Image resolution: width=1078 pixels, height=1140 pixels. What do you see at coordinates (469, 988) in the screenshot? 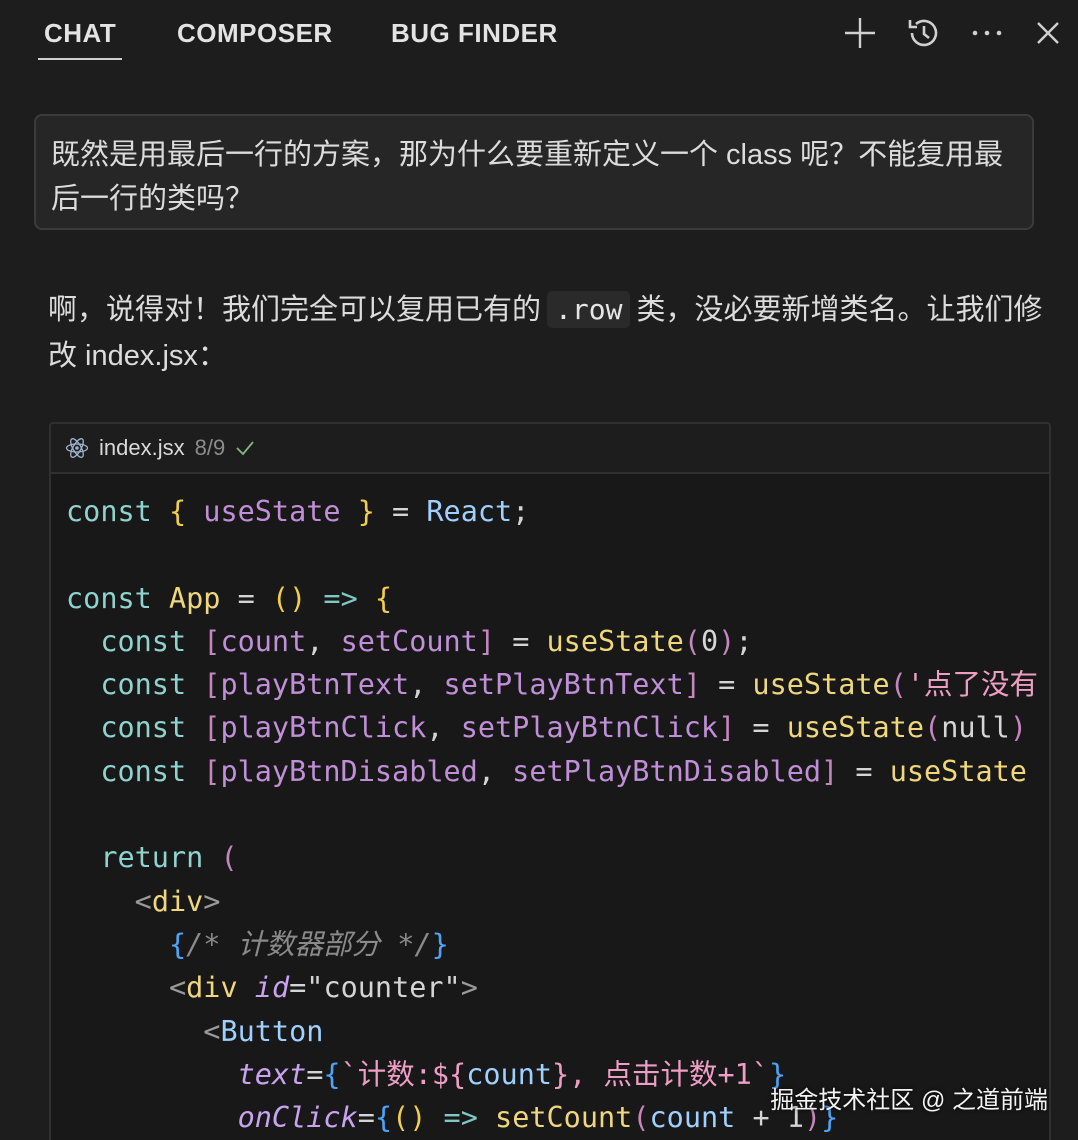
I see `code-token: >` at bounding box center [469, 988].